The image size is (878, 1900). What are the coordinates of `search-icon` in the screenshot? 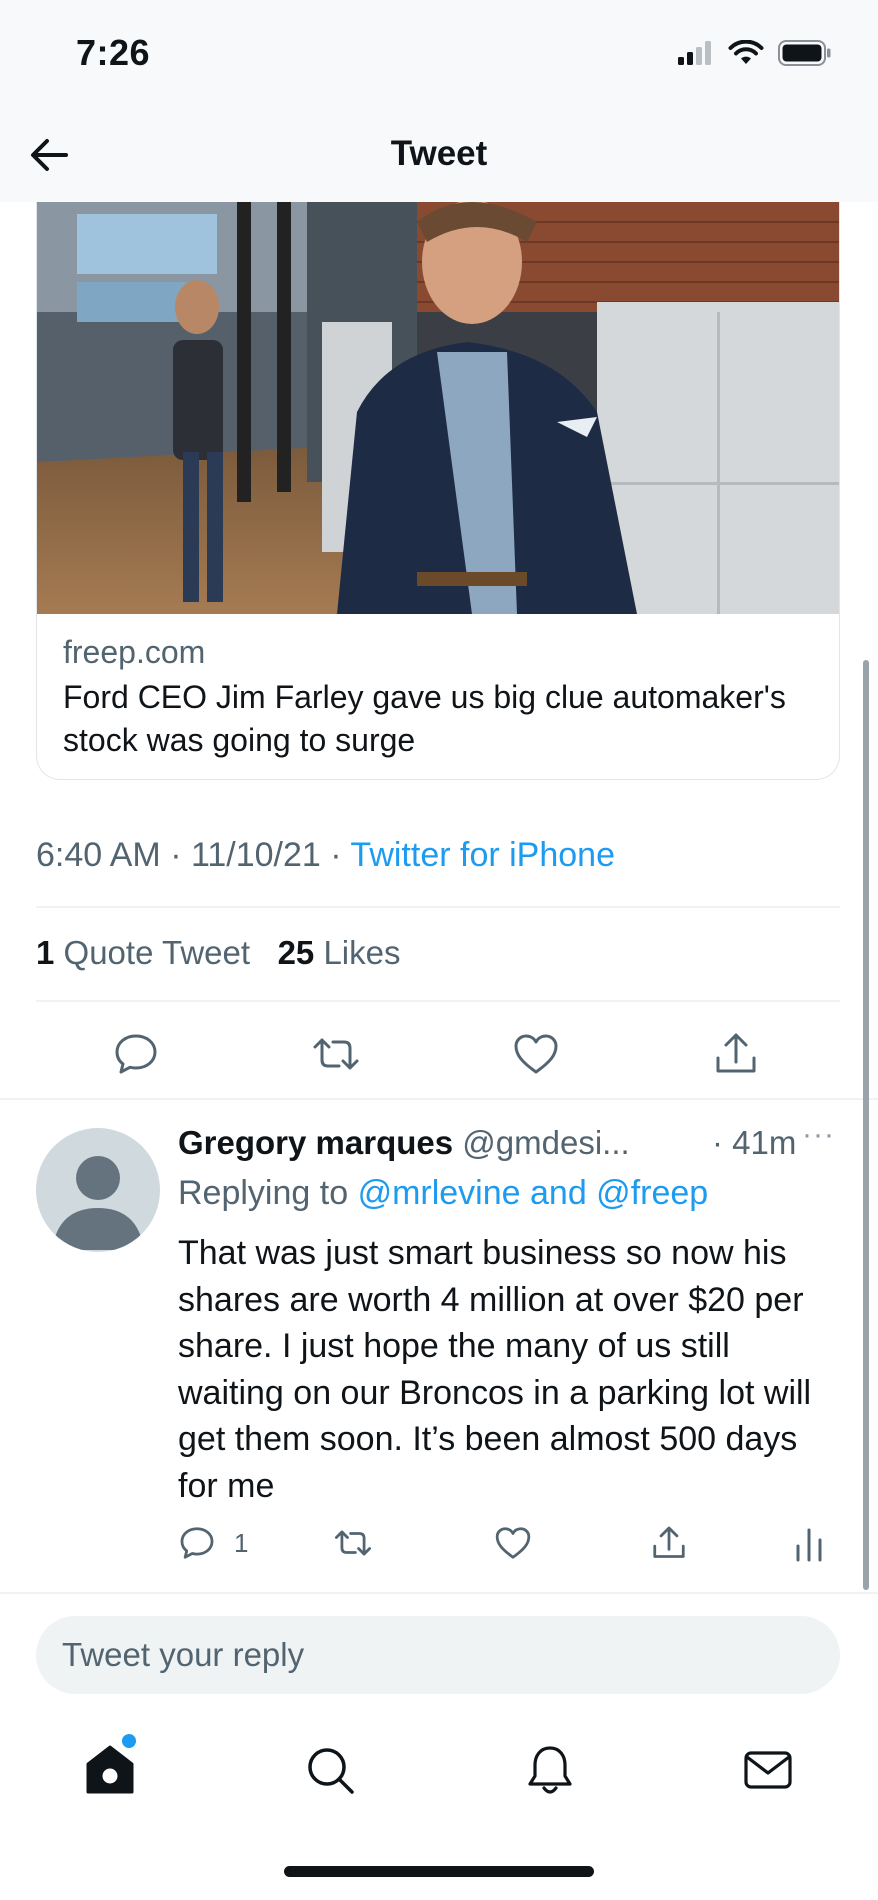 It's located at (331, 1771).